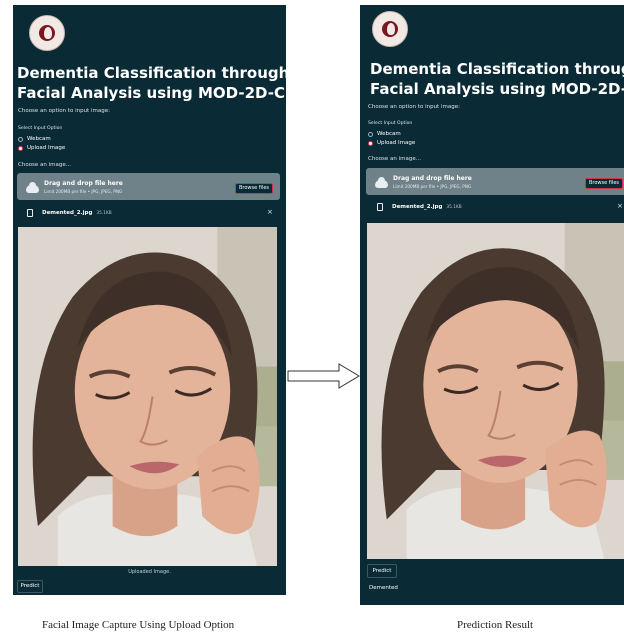  What do you see at coordinates (149, 572) in the screenshot?
I see `photo-caption: Uploaded Image.` at bounding box center [149, 572].